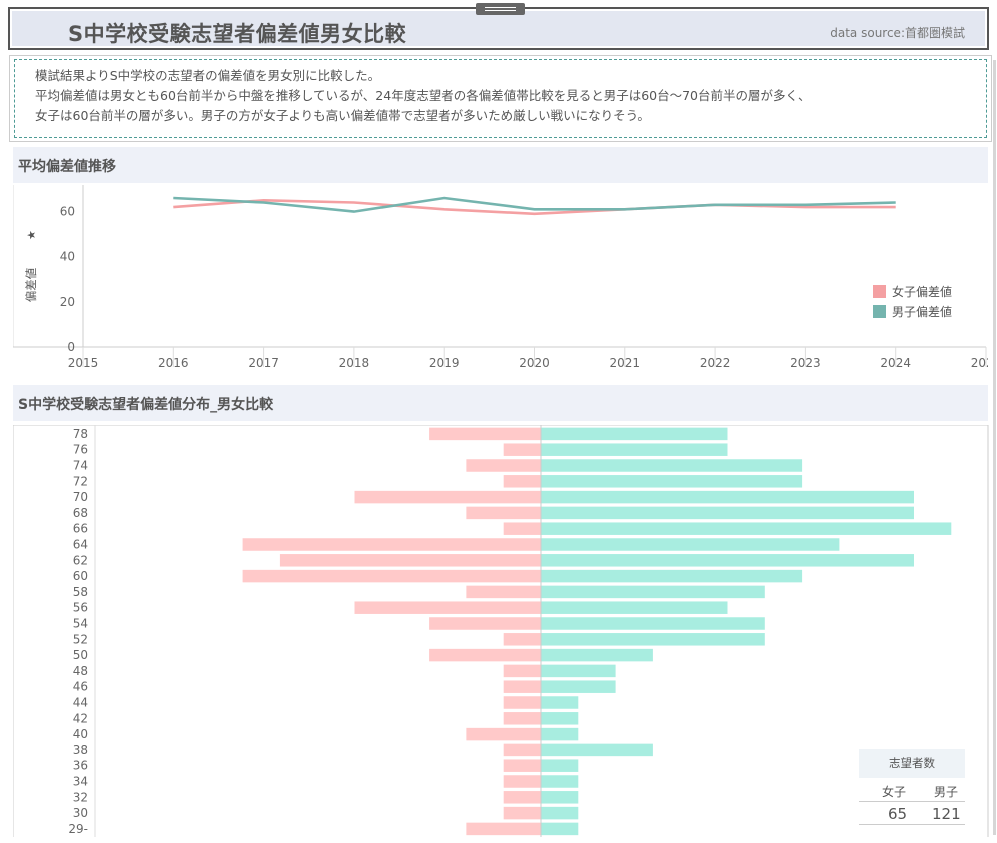 The width and height of the screenshot is (997, 843). What do you see at coordinates (894, 792) in the screenshot?
I see `count-female-label: 女子` at bounding box center [894, 792].